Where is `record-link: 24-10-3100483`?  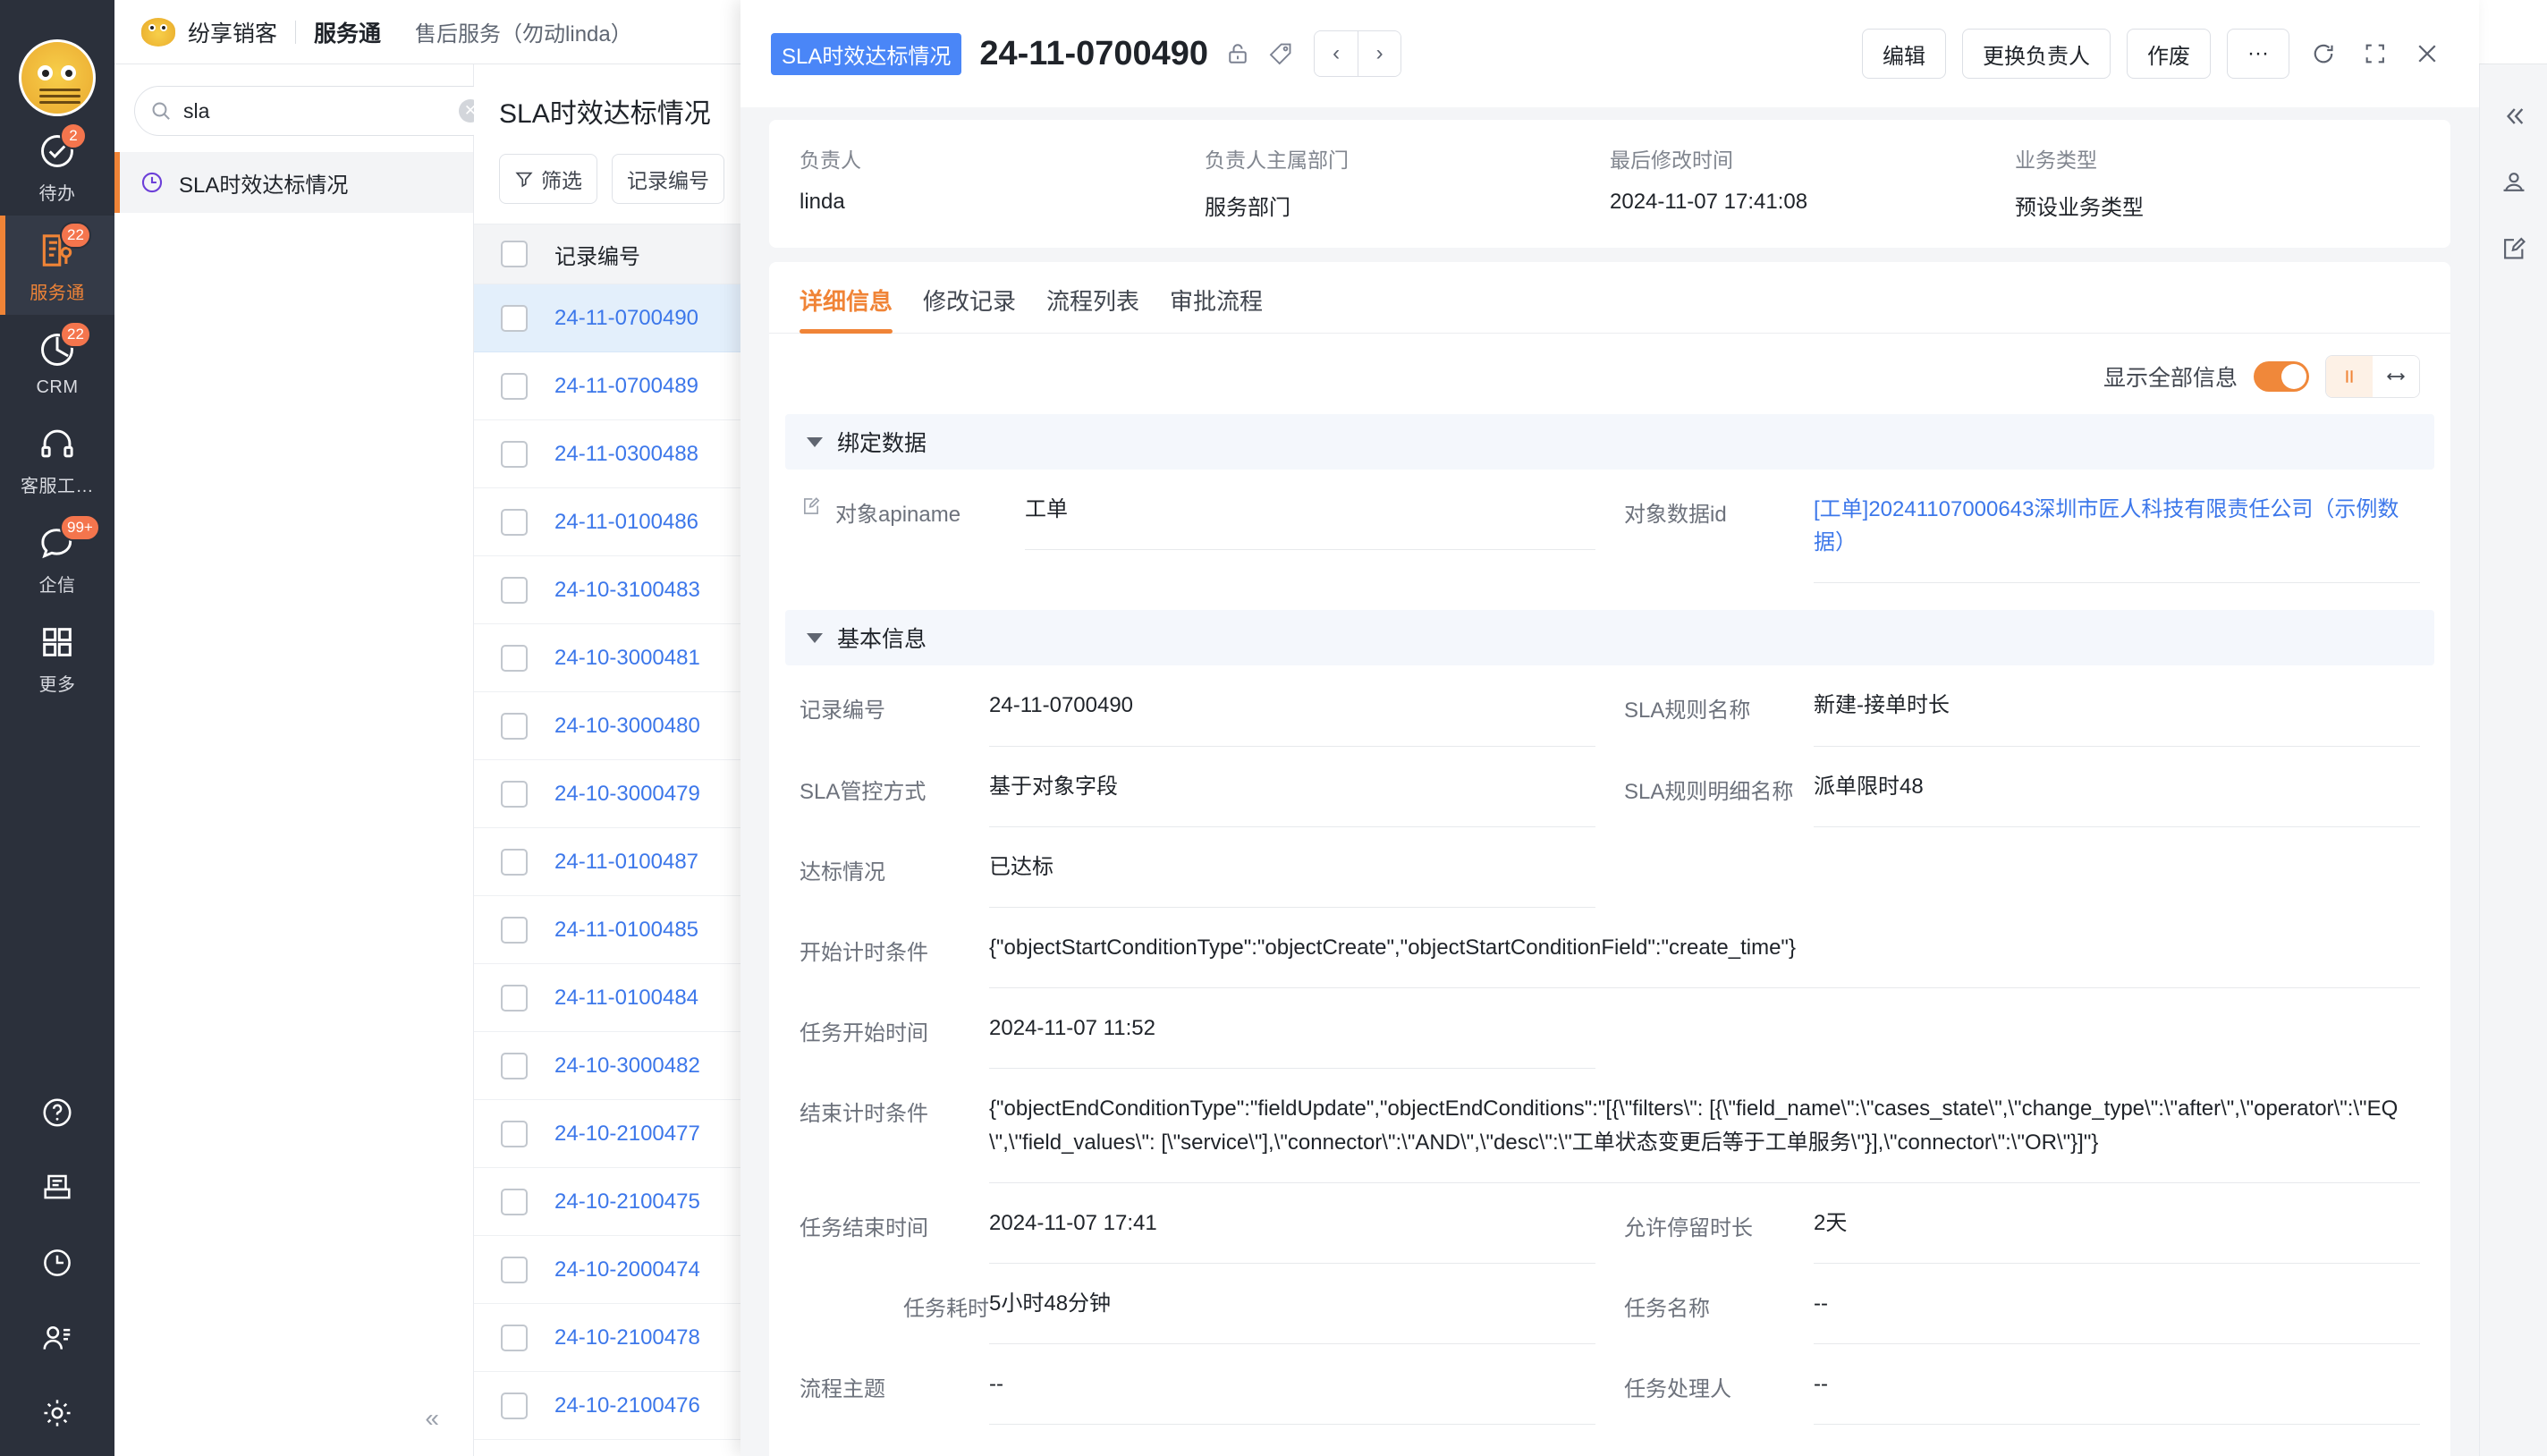 record-link: 24-10-3100483 is located at coordinates (627, 590).